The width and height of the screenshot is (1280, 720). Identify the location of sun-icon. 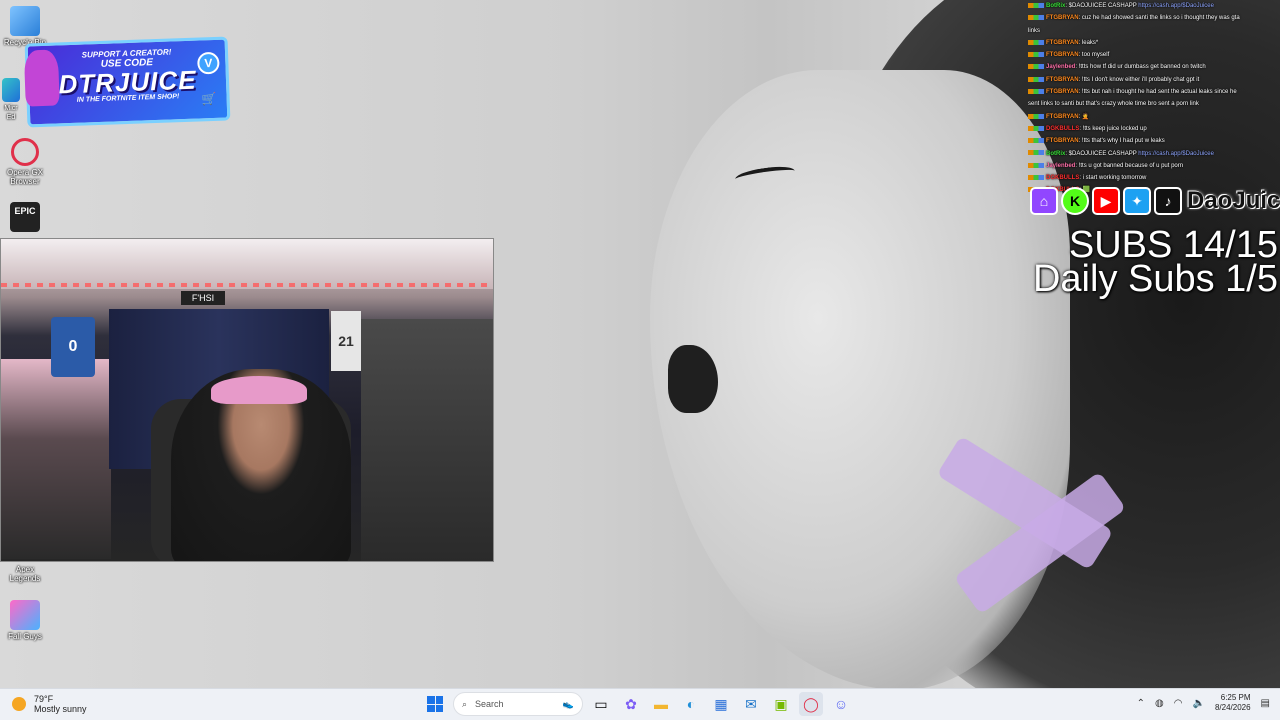
(19, 704).